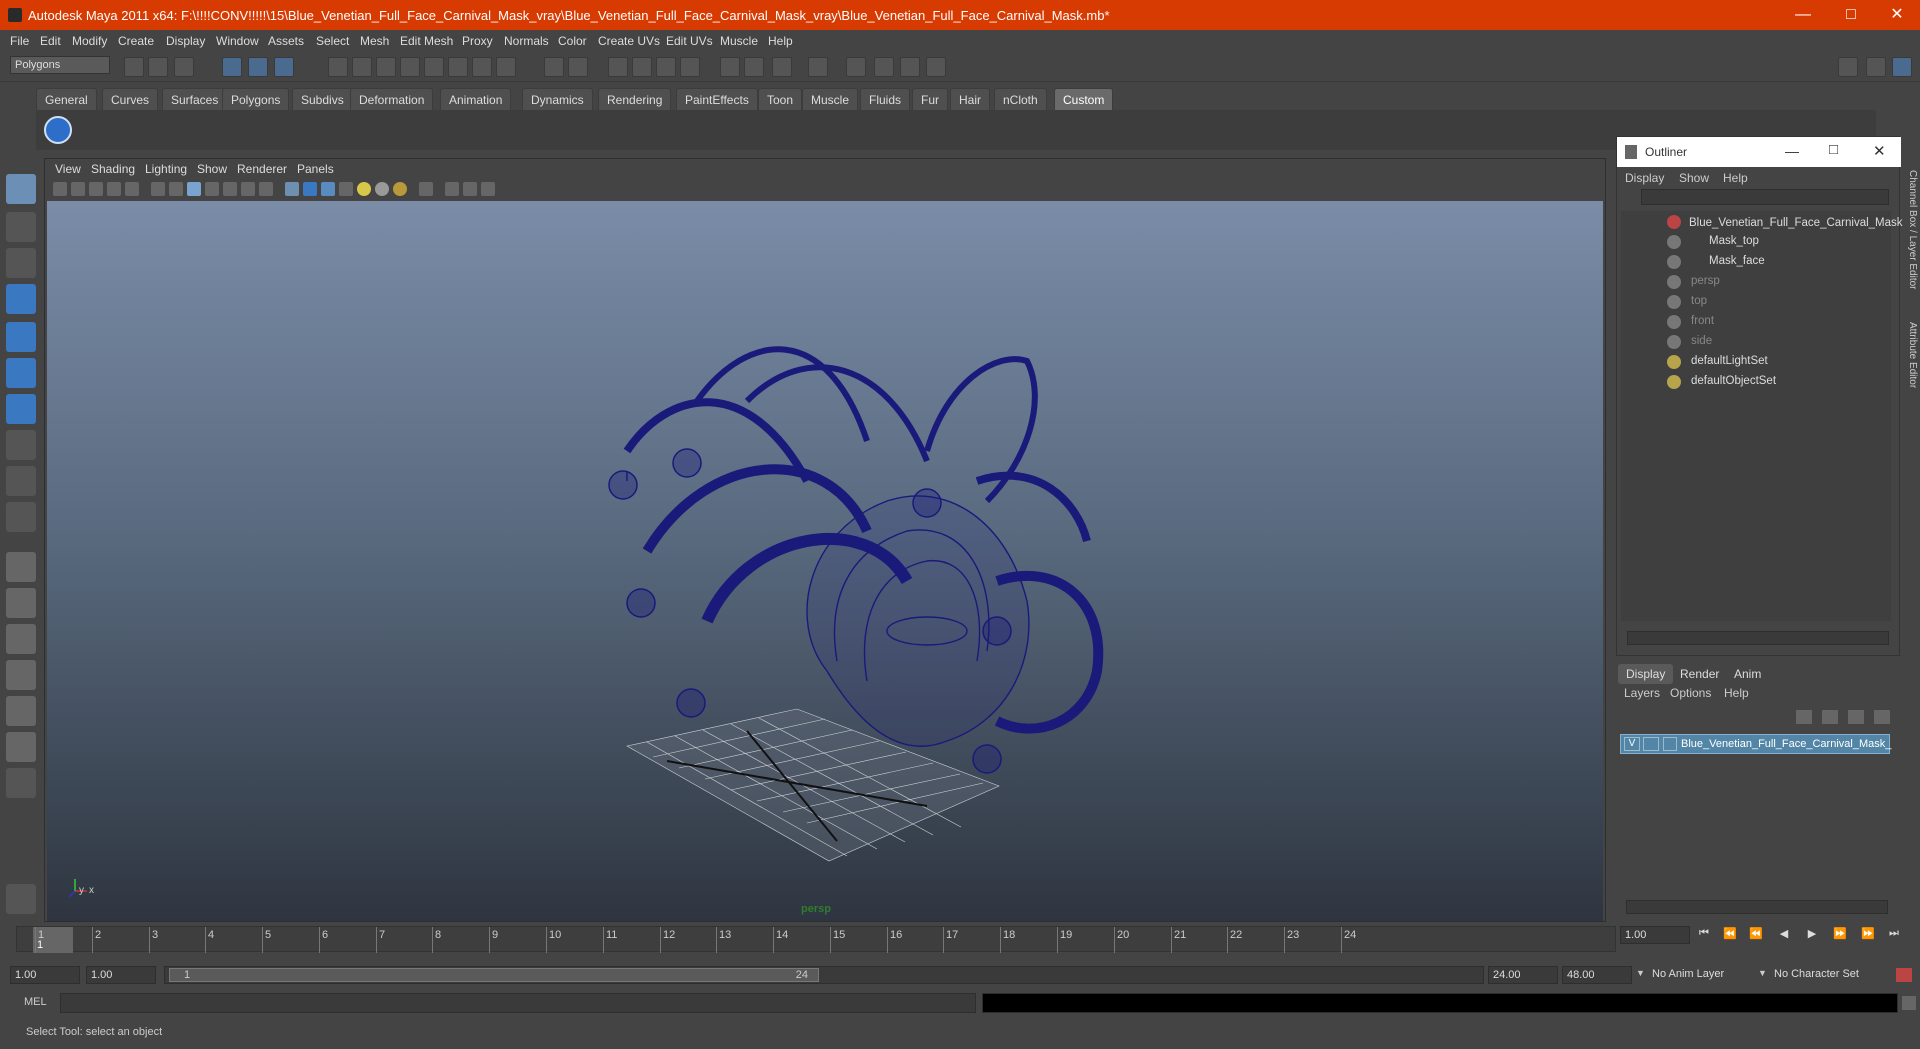 The height and width of the screenshot is (1049, 1920). I want to click on outliner-item-persp: persp, so click(1705, 281).